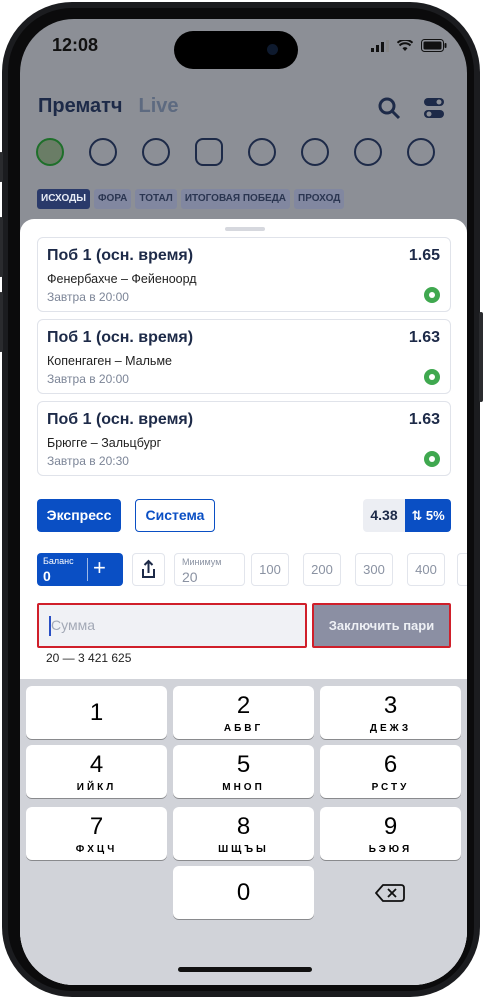  What do you see at coordinates (80, 106) in the screenshot?
I see `tab-prematch: Прематч` at bounding box center [80, 106].